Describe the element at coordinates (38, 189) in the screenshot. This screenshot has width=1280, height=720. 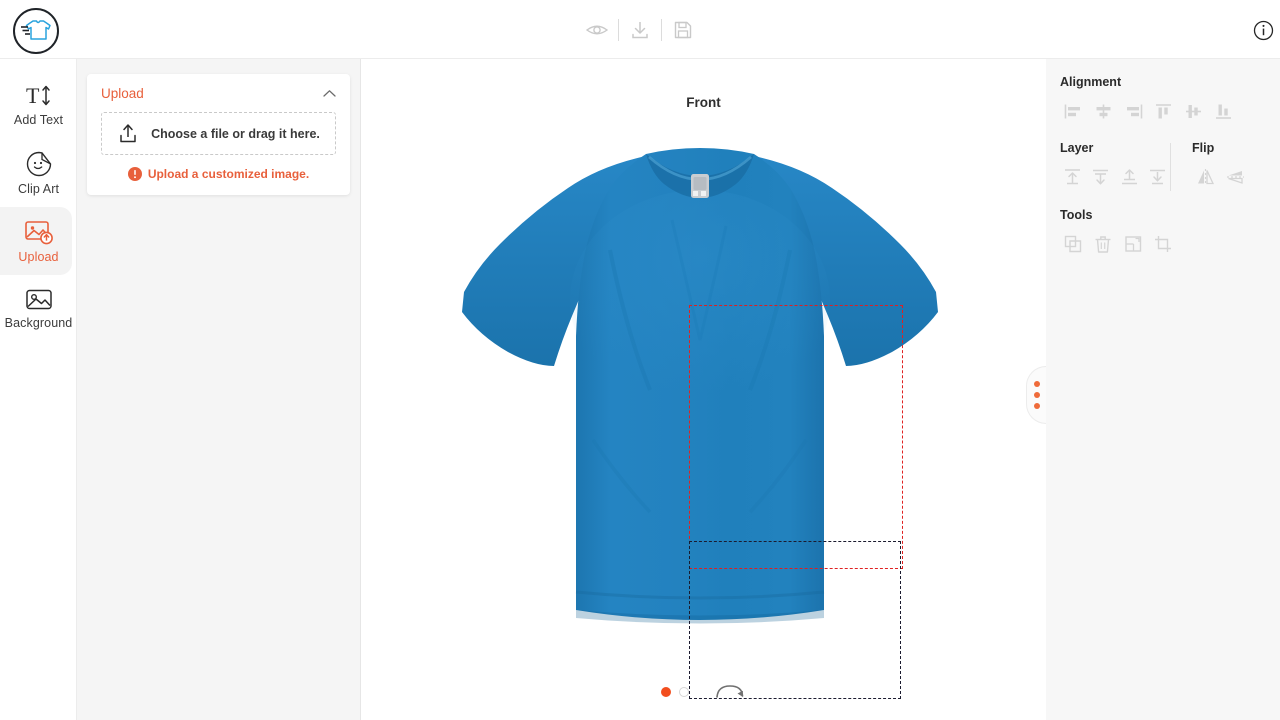
I see `sidebar-item-label: Clip Art` at that location.